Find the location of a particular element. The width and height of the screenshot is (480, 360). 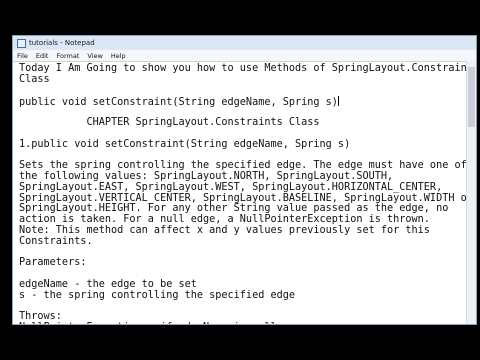

text-line: CHAPTER SpringLayout.Constraints Class is located at coordinates (169, 122).